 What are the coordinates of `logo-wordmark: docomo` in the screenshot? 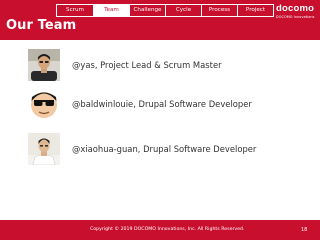 It's located at (295, 8).